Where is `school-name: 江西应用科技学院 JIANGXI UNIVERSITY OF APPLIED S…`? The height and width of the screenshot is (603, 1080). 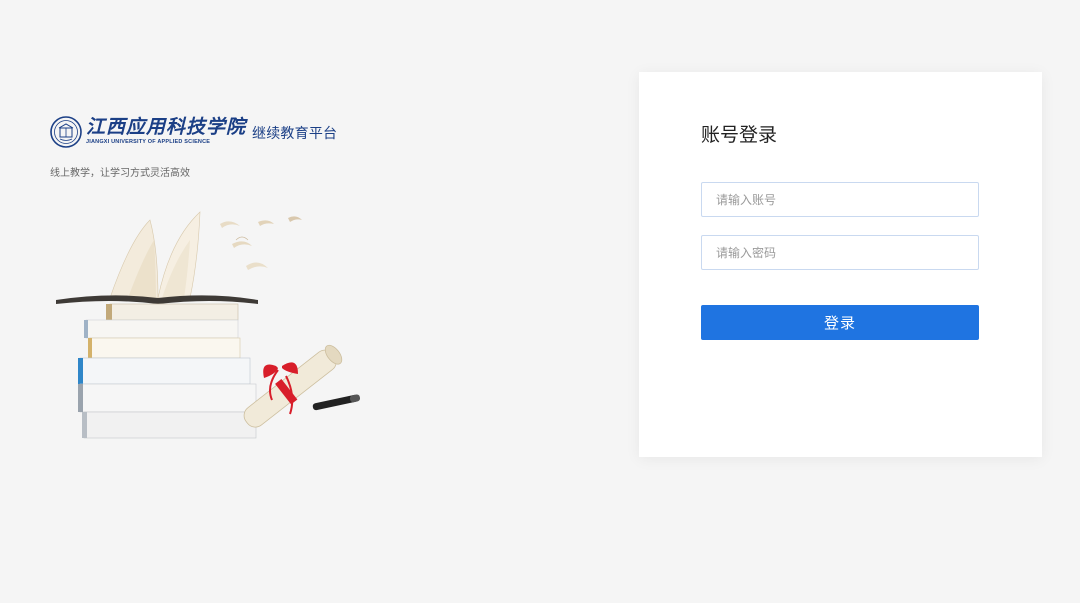 school-name: 江西应用科技学院 JIANGXI UNIVERSITY OF APPLIED S… is located at coordinates (166, 132).